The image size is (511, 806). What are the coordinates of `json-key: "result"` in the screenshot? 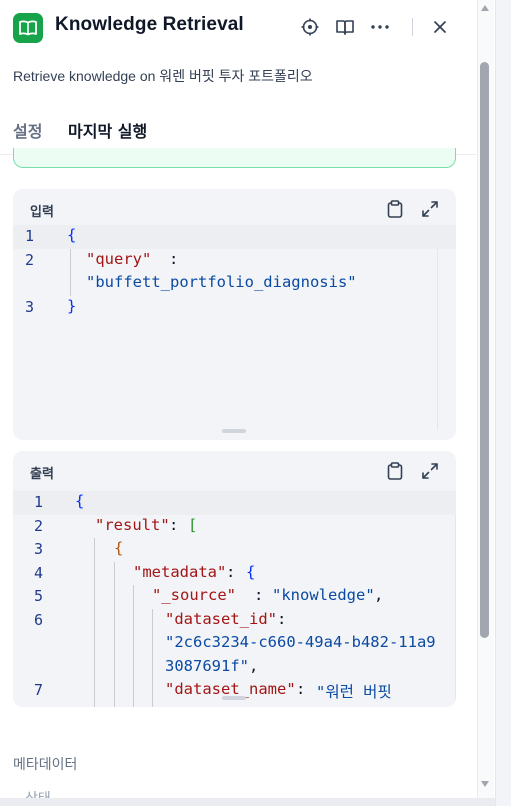 It's located at (132, 524).